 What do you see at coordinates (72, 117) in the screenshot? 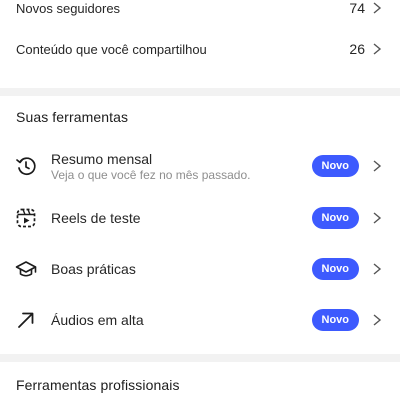
I see `section-title-your-tools: Suas ferramentas` at bounding box center [72, 117].